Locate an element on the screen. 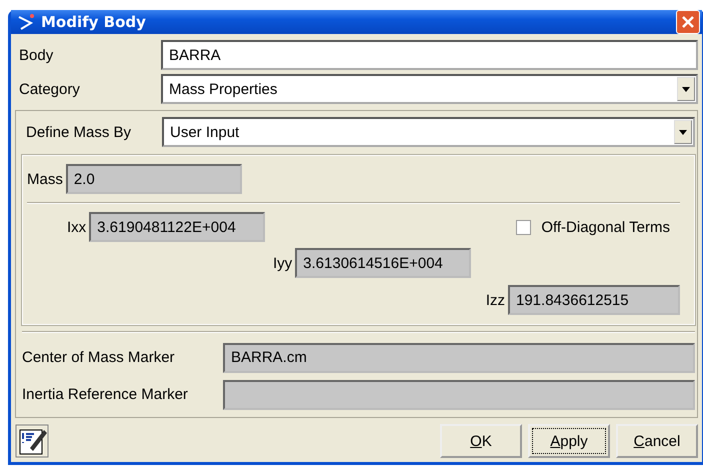 This screenshot has width=703, height=469. stick-figure-icon is located at coordinates (26, 22).